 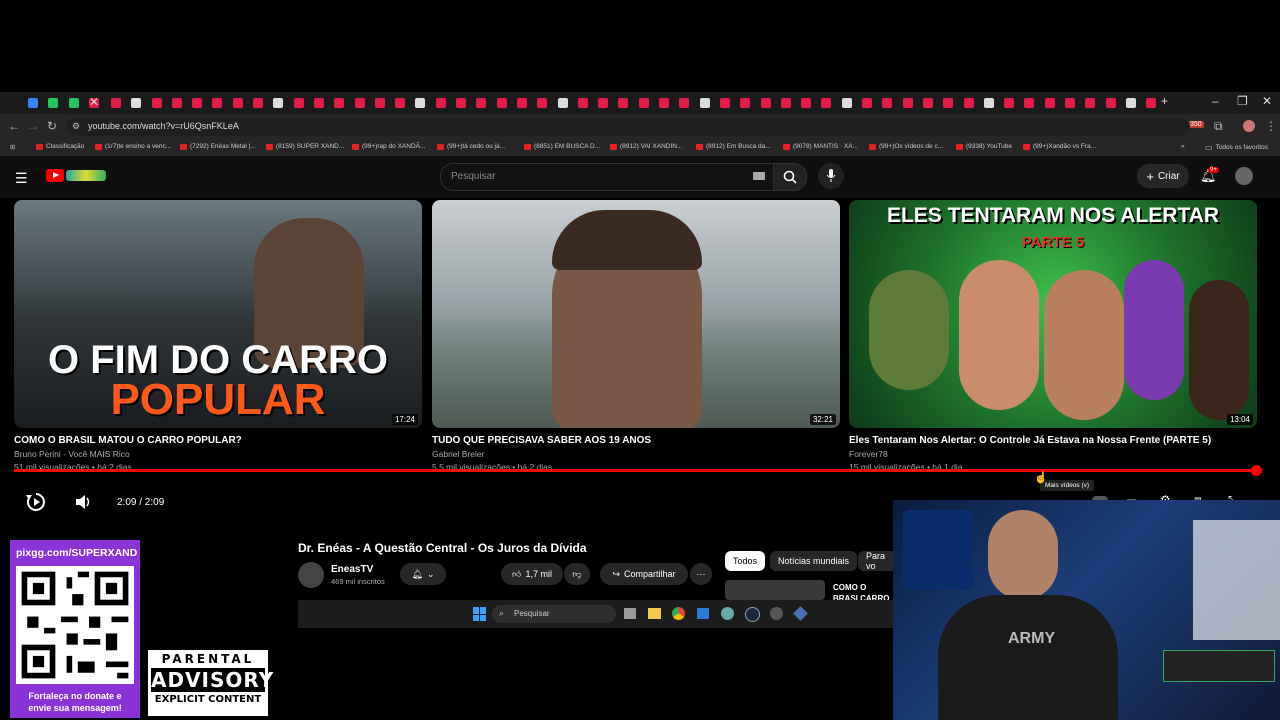 What do you see at coordinates (644, 574) in the screenshot?
I see `share-button: ↪ Compartilhar` at bounding box center [644, 574].